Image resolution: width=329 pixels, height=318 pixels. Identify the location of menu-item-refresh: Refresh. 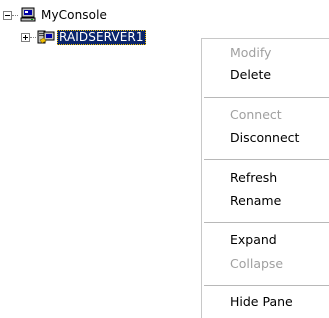
(266, 178).